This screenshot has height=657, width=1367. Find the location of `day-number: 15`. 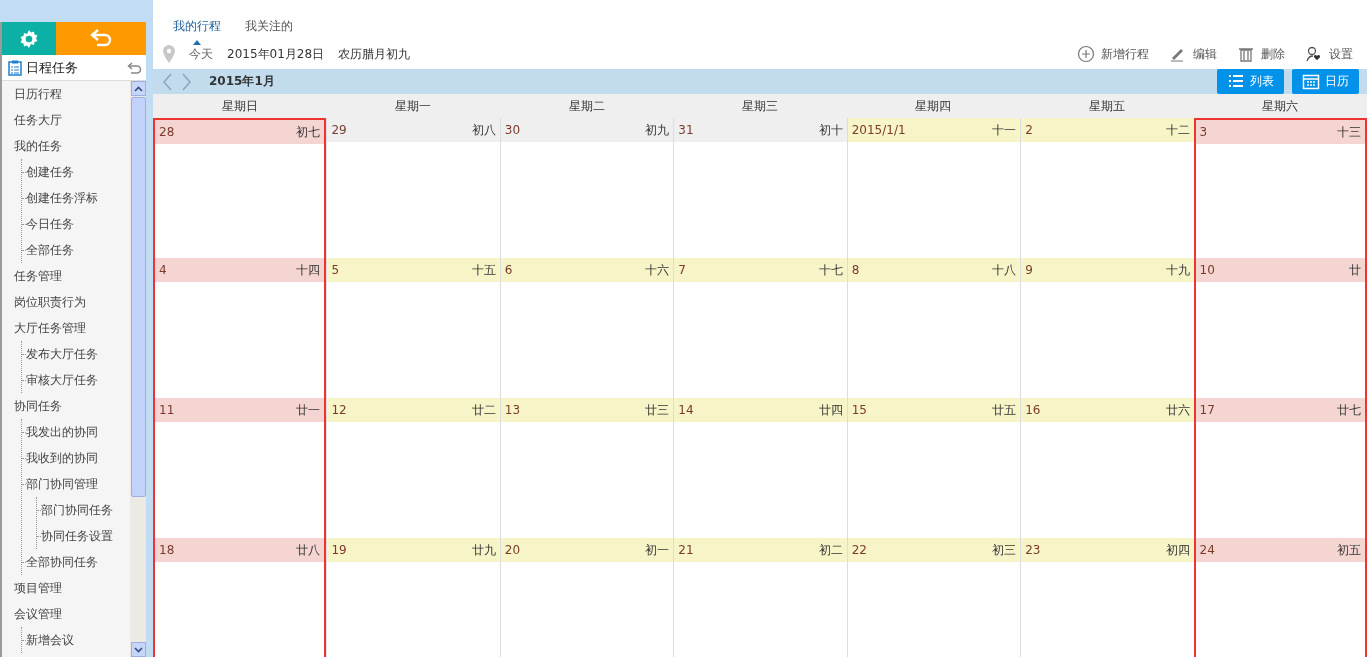

day-number: 15 is located at coordinates (859, 410).